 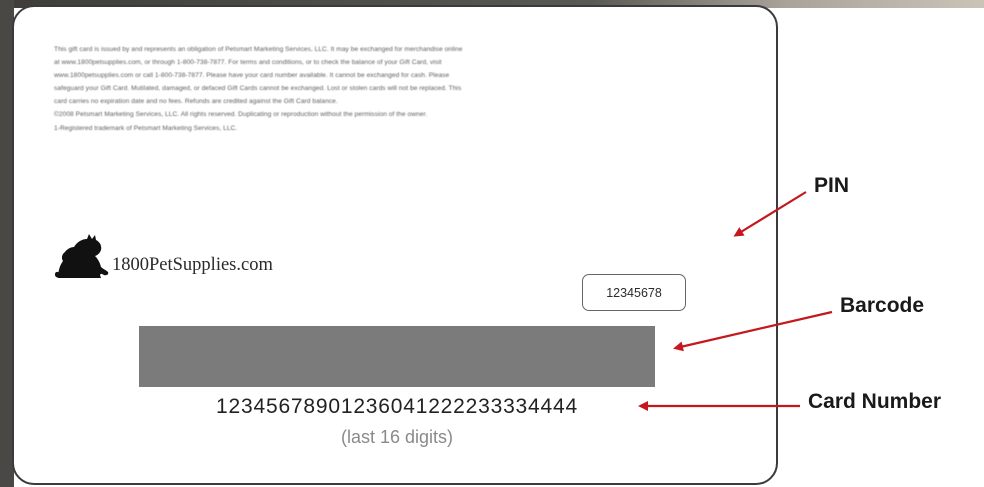 What do you see at coordinates (770, 214) in the screenshot?
I see `pin-arrow` at bounding box center [770, 214].